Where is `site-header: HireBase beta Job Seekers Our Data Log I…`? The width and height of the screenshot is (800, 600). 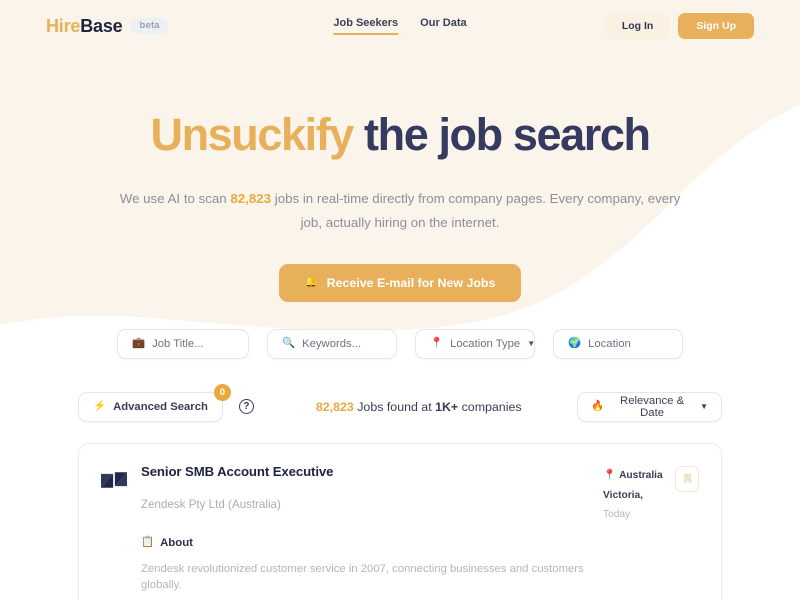 site-header: HireBase beta Job Seekers Our Data Log I… is located at coordinates (400, 26).